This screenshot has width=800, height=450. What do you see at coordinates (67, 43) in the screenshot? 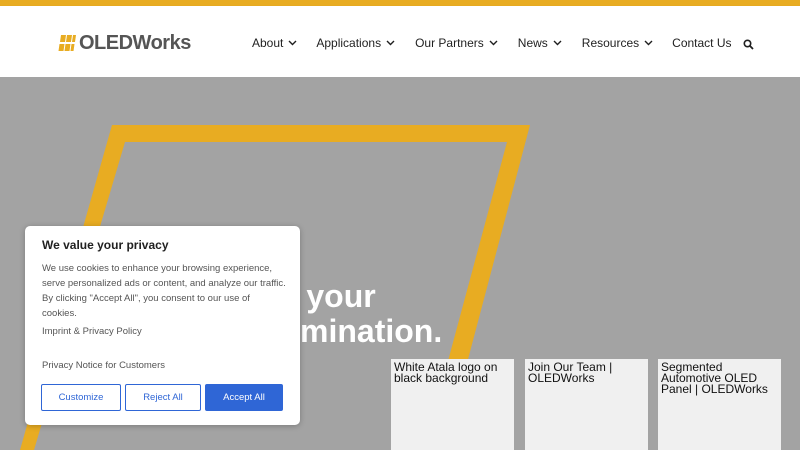
I see `logo-mark-icon` at bounding box center [67, 43].